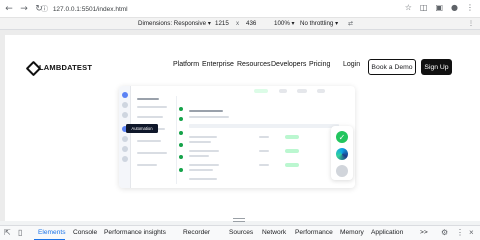  What do you see at coordinates (90, 9) in the screenshot?
I see `url-text: 127.0.0.1:5501/index.html` at bounding box center [90, 9].